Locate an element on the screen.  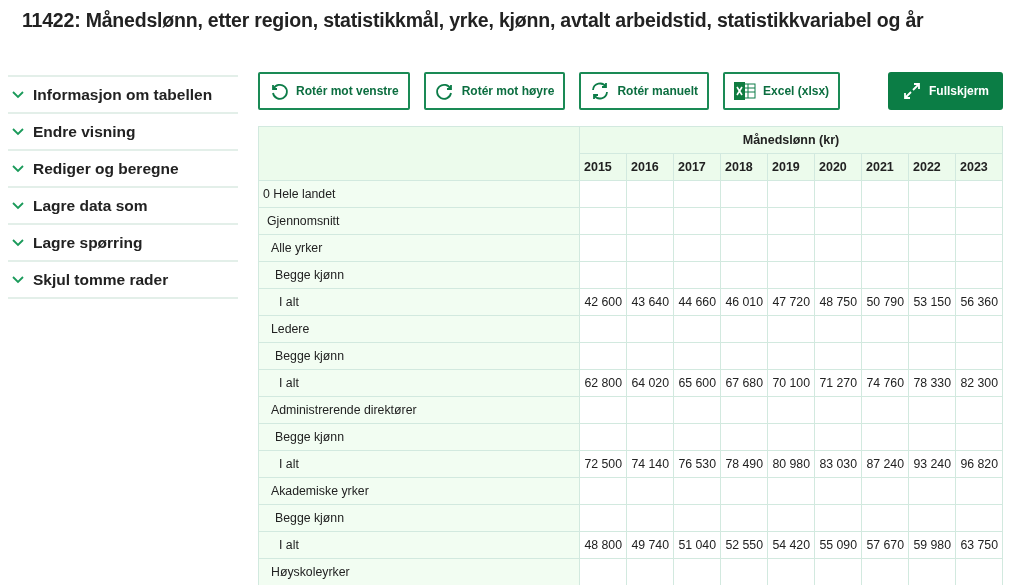
row-header: Administrerende direktører is located at coordinates (419, 410).